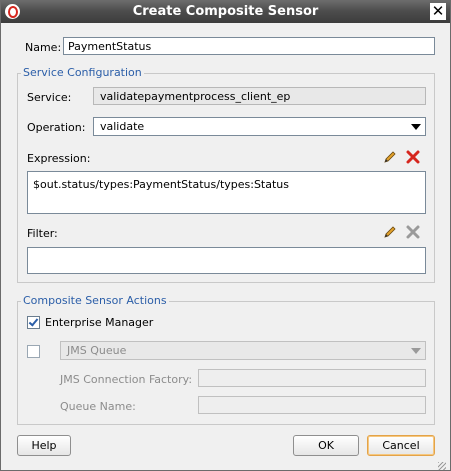 Image resolution: width=451 pixels, height=471 pixels. What do you see at coordinates (390, 157) in the screenshot?
I see `pencil-icon` at bounding box center [390, 157].